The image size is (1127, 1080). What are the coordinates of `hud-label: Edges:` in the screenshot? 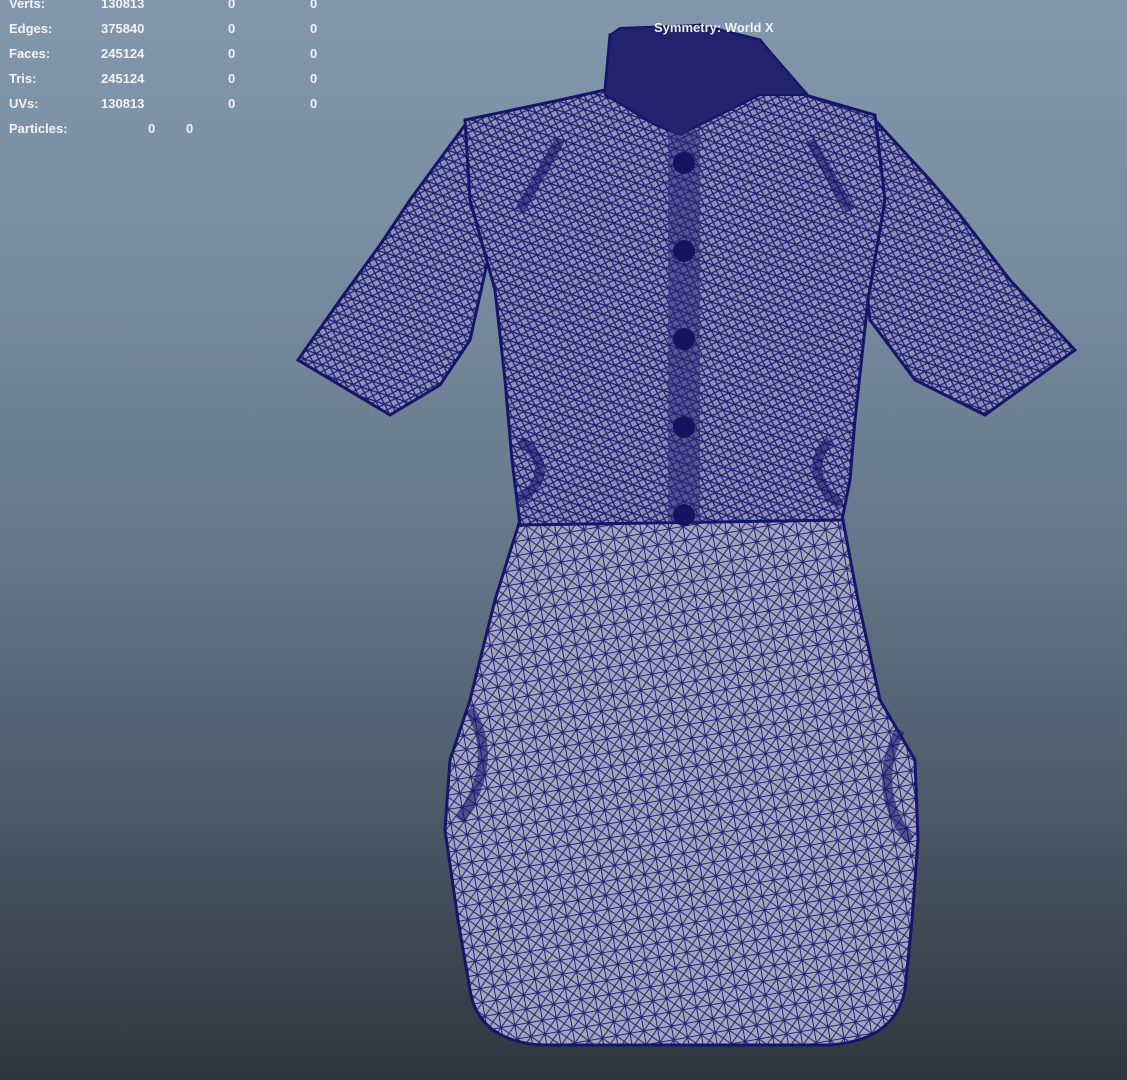 It's located at (31, 28).